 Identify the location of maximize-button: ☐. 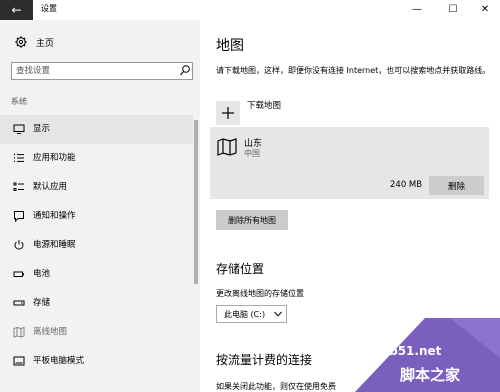
(453, 10).